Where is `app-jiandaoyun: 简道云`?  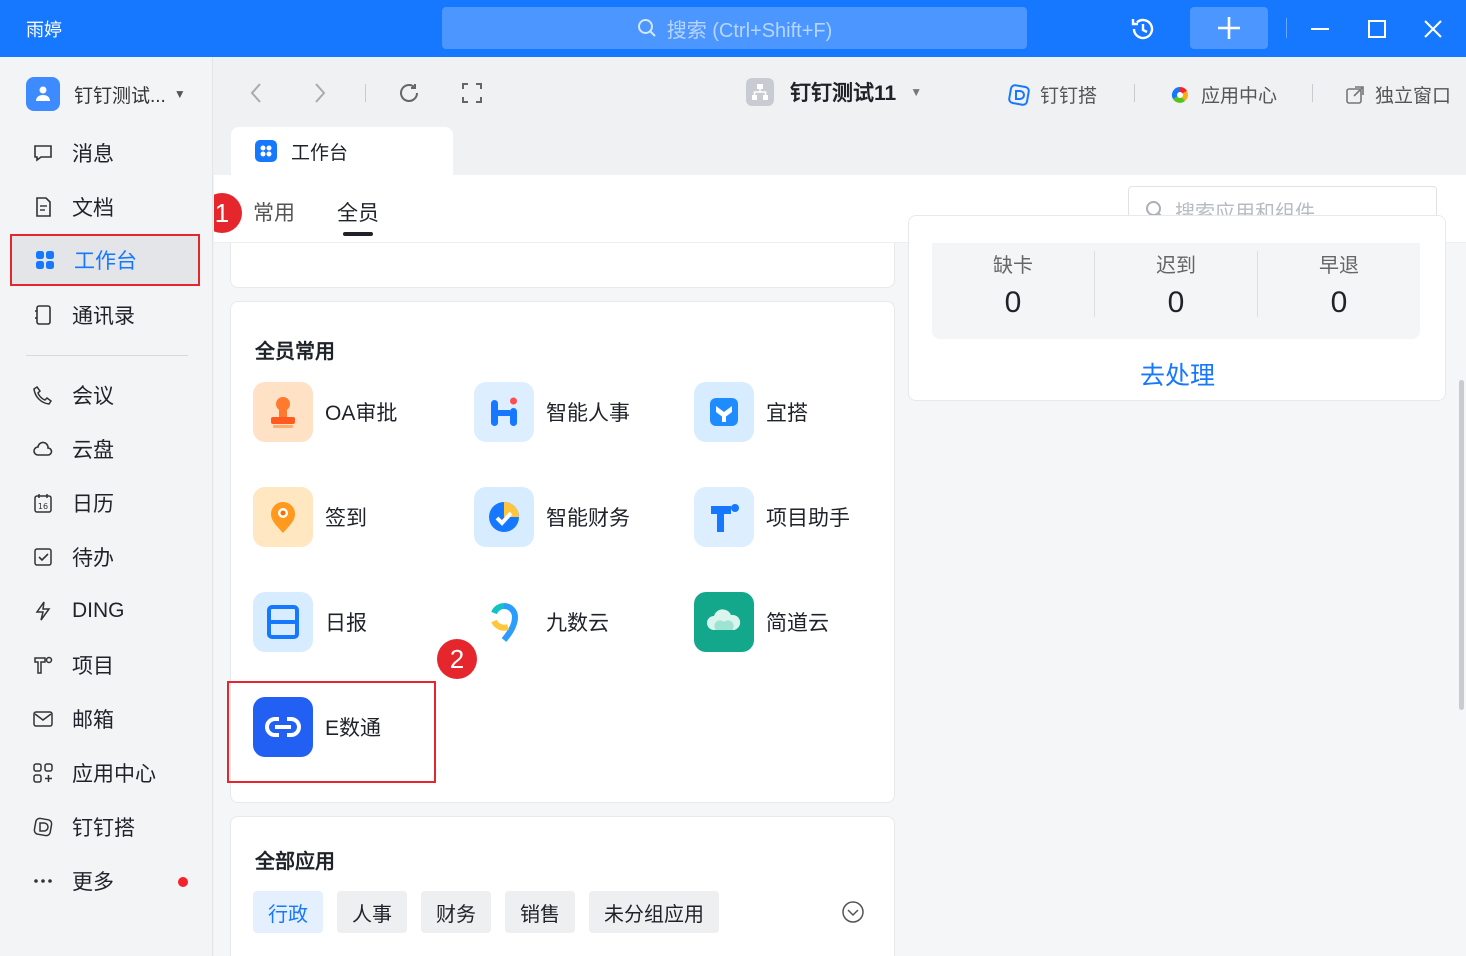
app-jiandaoyun: 简道云 is located at coordinates (761, 622).